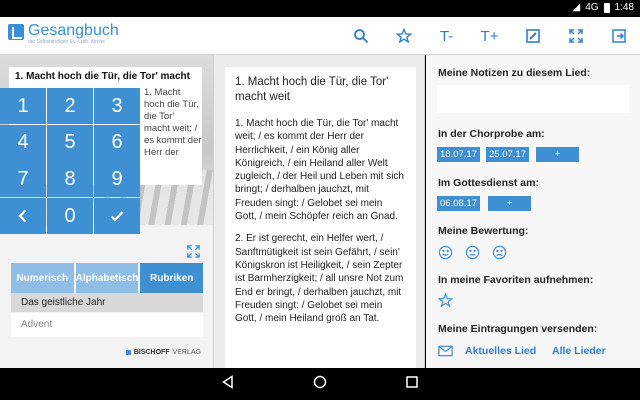 Image resolution: width=640 pixels, height=400 pixels. I want to click on signal-icon: ◢, so click(576, 7).